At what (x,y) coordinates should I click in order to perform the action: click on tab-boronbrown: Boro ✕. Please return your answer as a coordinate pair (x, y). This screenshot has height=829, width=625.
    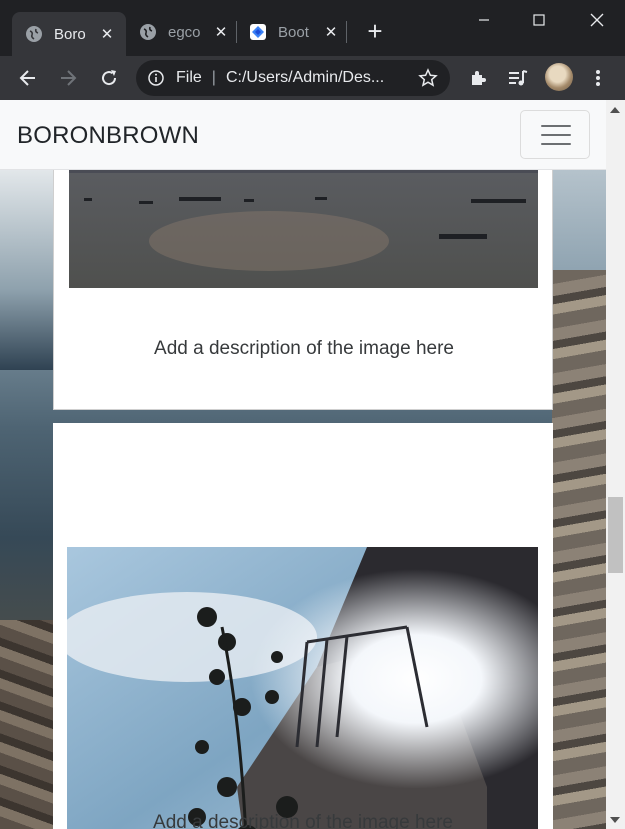
    Looking at the image, I should click on (69, 34).